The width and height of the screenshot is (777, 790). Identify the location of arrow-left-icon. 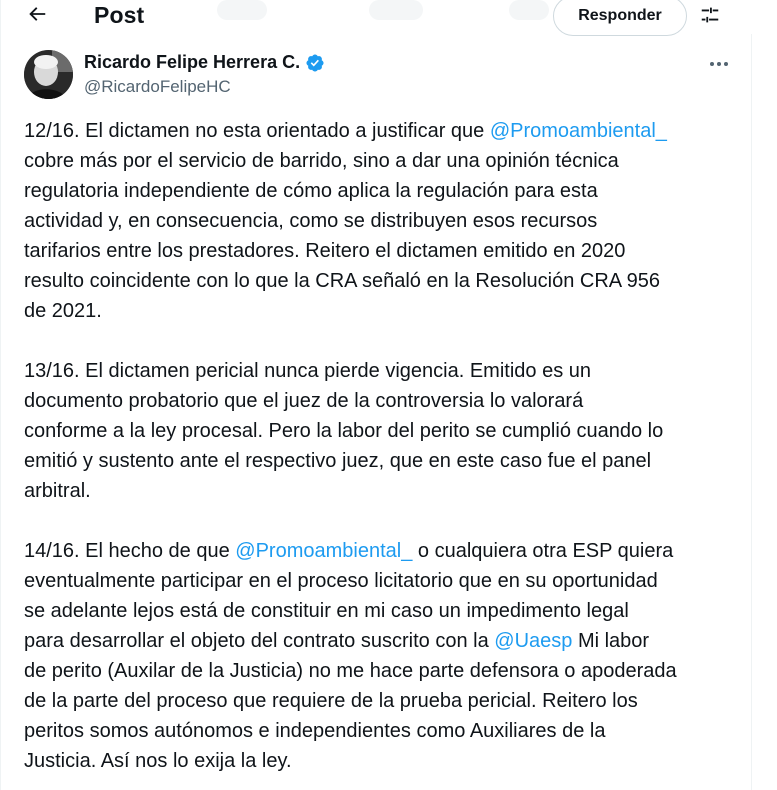
(37, 16).